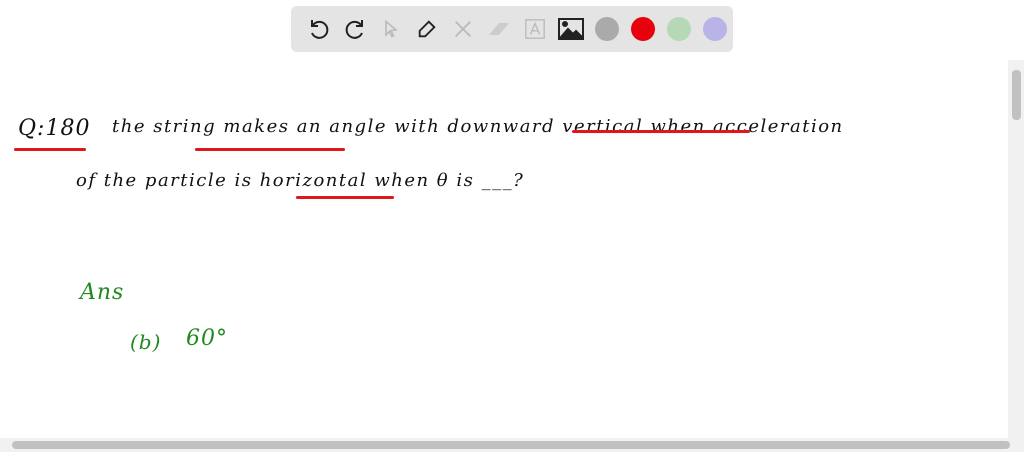  Describe the element at coordinates (354, 29) in the screenshot. I see `redo-icon` at that location.